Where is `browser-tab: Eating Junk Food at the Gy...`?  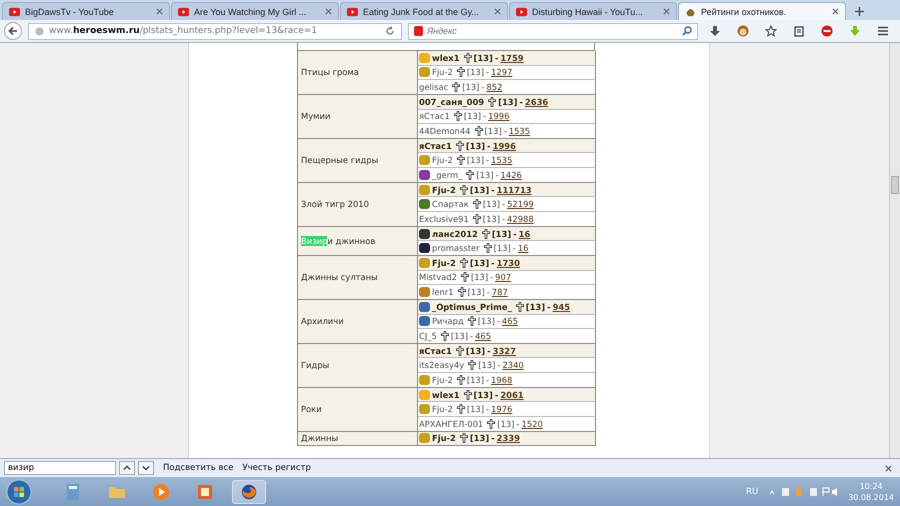
browser-tab: Eating Junk Food at the Gy... is located at coordinates (424, 11).